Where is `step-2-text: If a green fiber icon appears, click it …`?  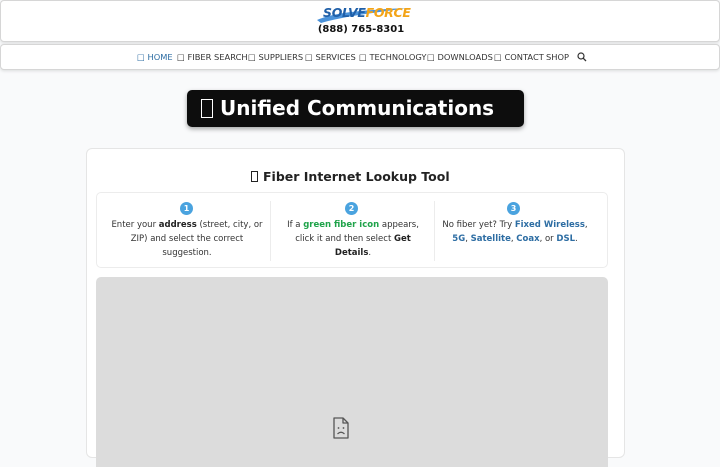
step-2-text: If a green fiber icon appears, click it … is located at coordinates (353, 239).